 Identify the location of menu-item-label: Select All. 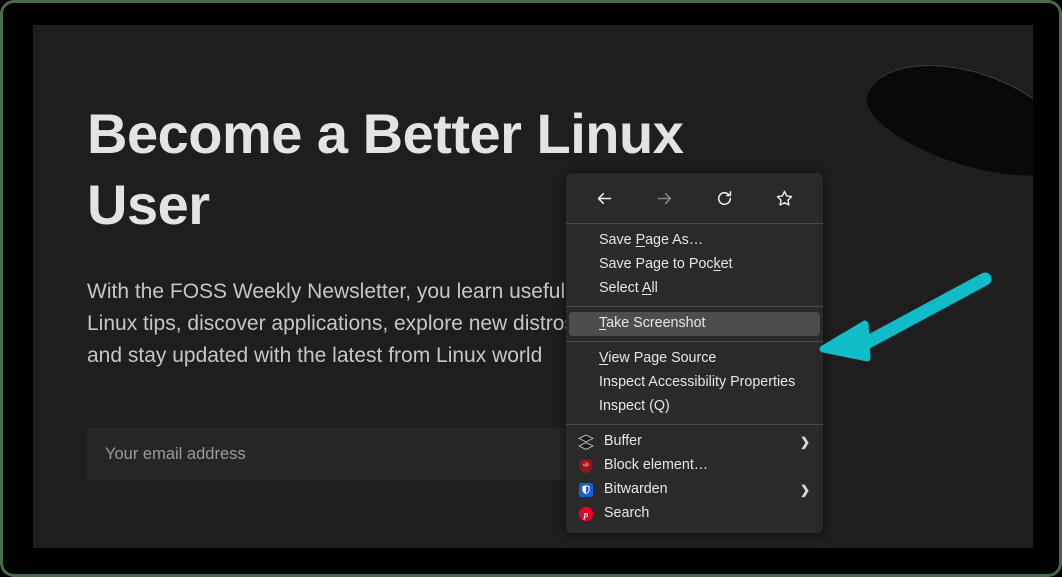
(628, 288).